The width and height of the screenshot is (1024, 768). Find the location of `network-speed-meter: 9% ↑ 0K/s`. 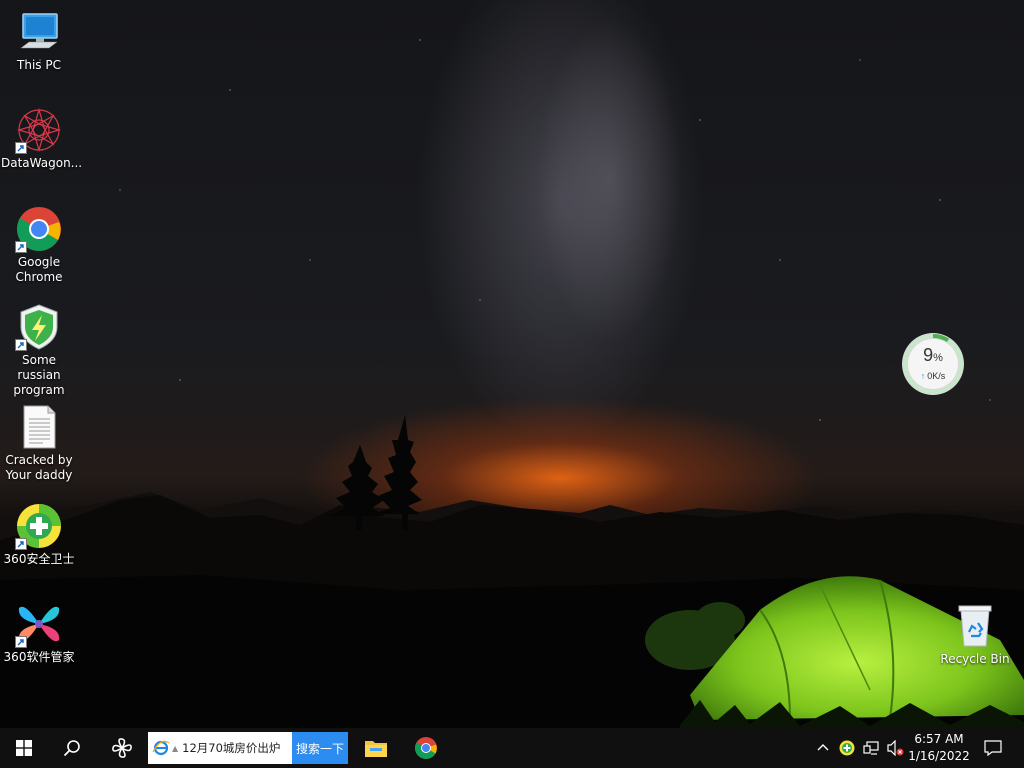

network-speed-meter: 9% ↑ 0K/s is located at coordinates (933, 364).